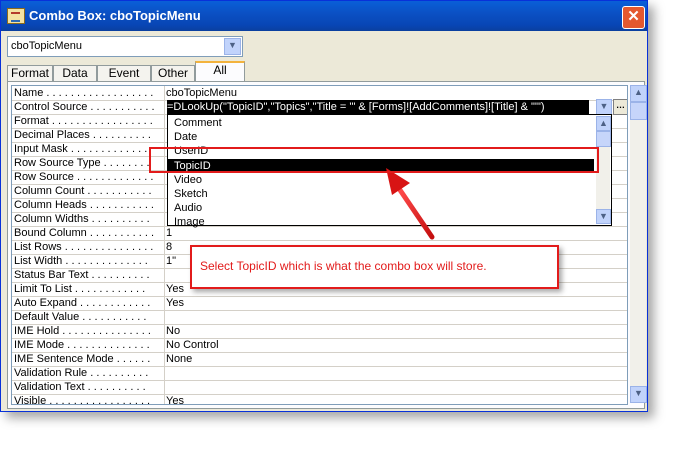 The width and height of the screenshot is (688, 455). Describe the element at coordinates (89, 149) in the screenshot. I see `property-label: Input Mask . . . . . . . . . . . . .` at that location.